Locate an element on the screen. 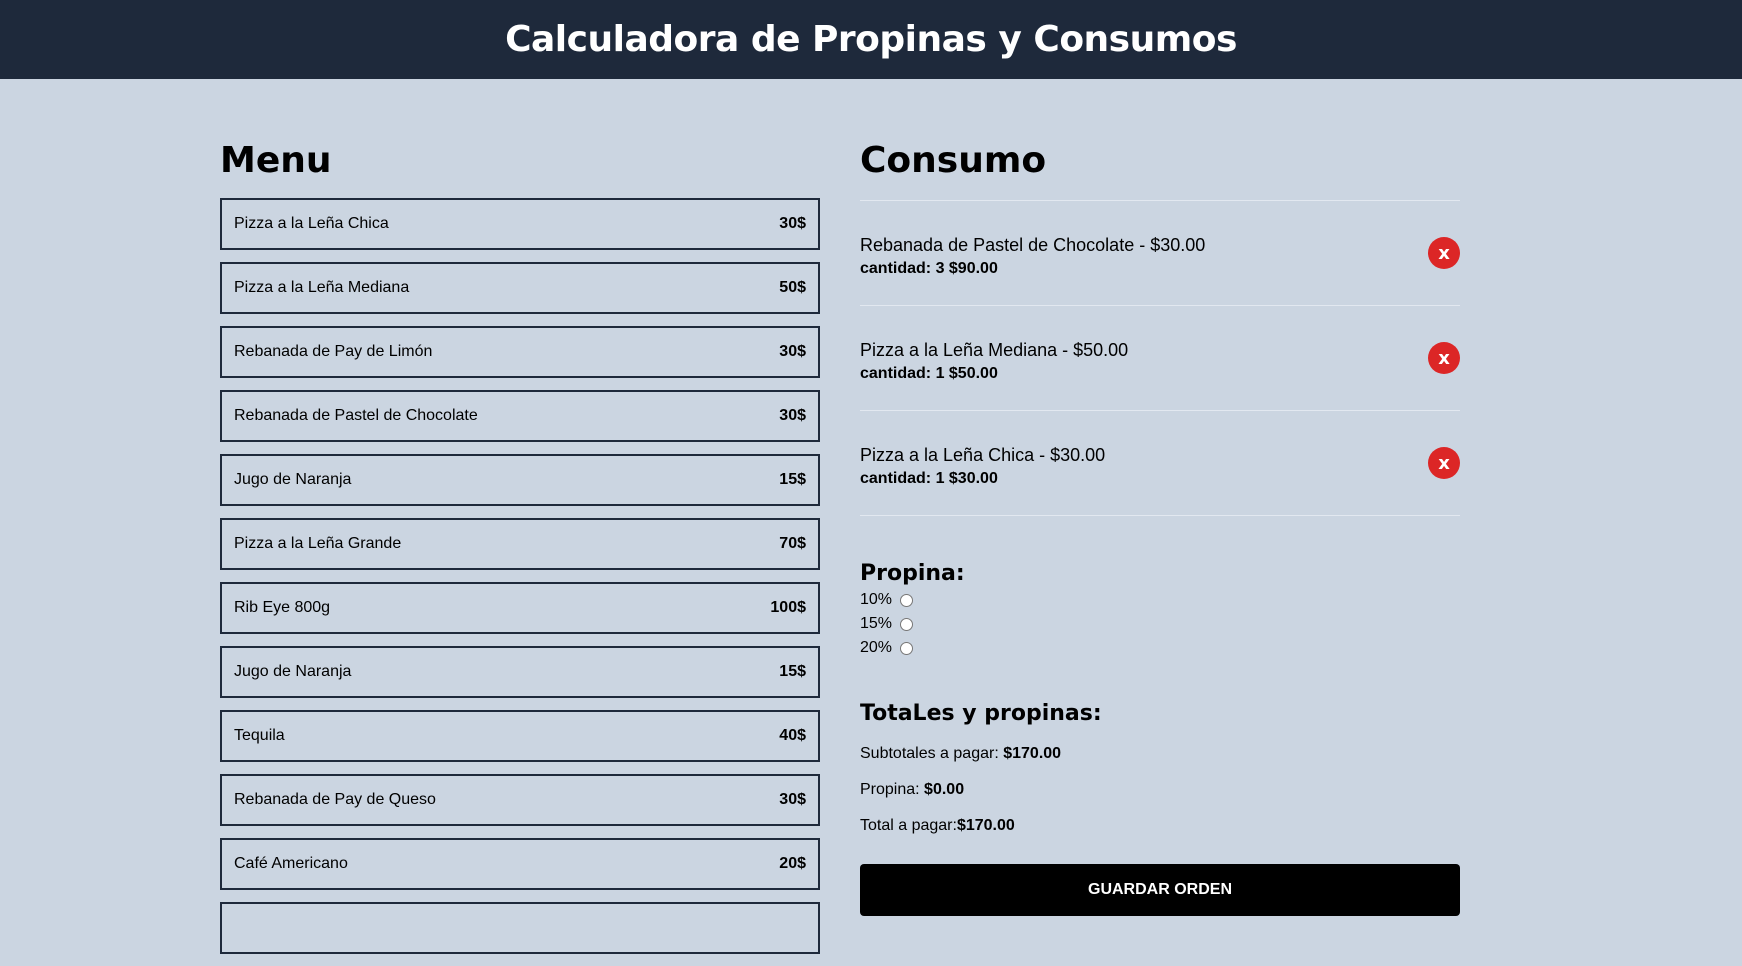 The height and width of the screenshot is (966, 1742). page-title: Calculadora de Propinas y Consumos is located at coordinates (871, 39).